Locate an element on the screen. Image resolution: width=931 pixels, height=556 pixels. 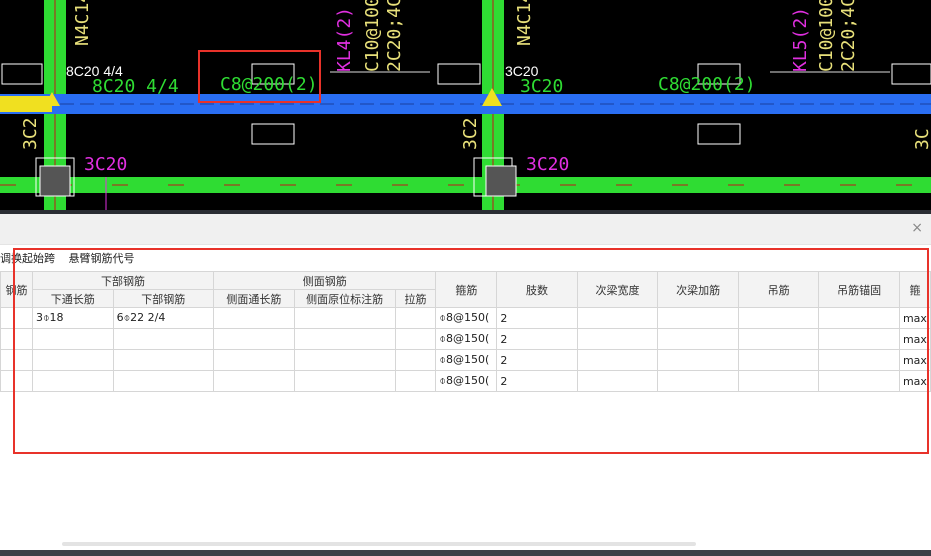
label-3c20-mag-right: 3C20 is located at coordinates (547, 164).